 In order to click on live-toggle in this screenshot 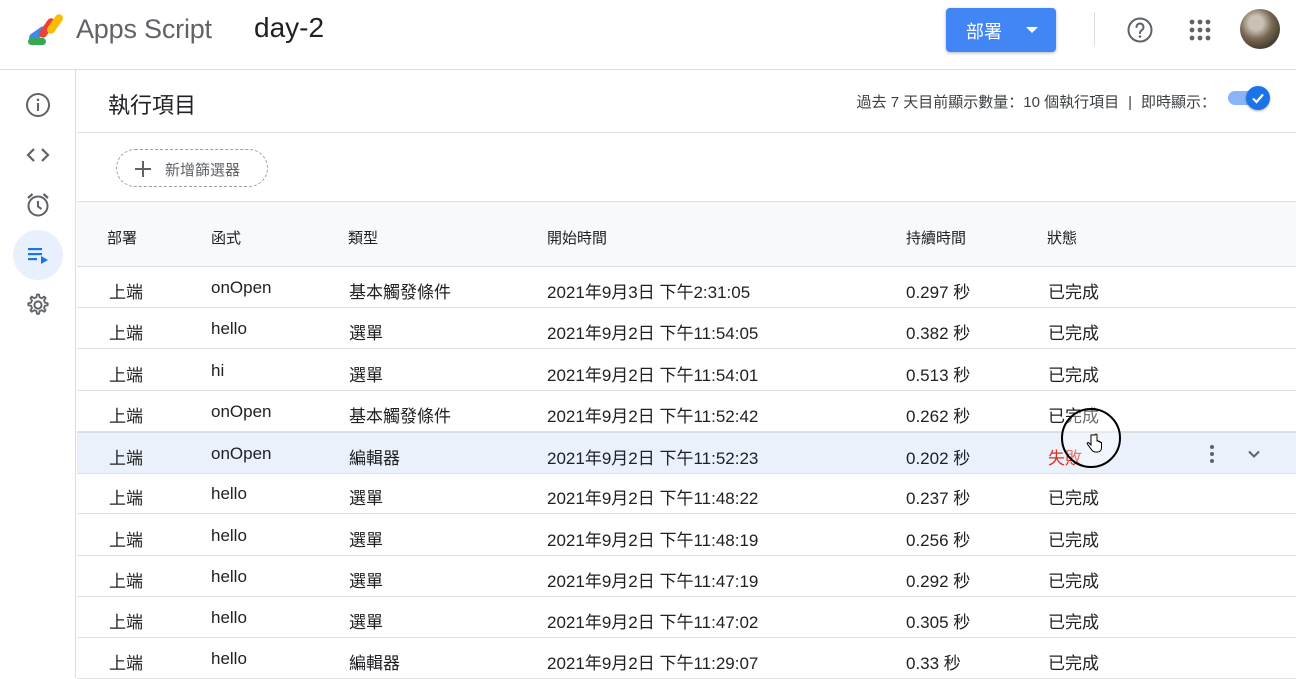, I will do `click(1249, 98)`.